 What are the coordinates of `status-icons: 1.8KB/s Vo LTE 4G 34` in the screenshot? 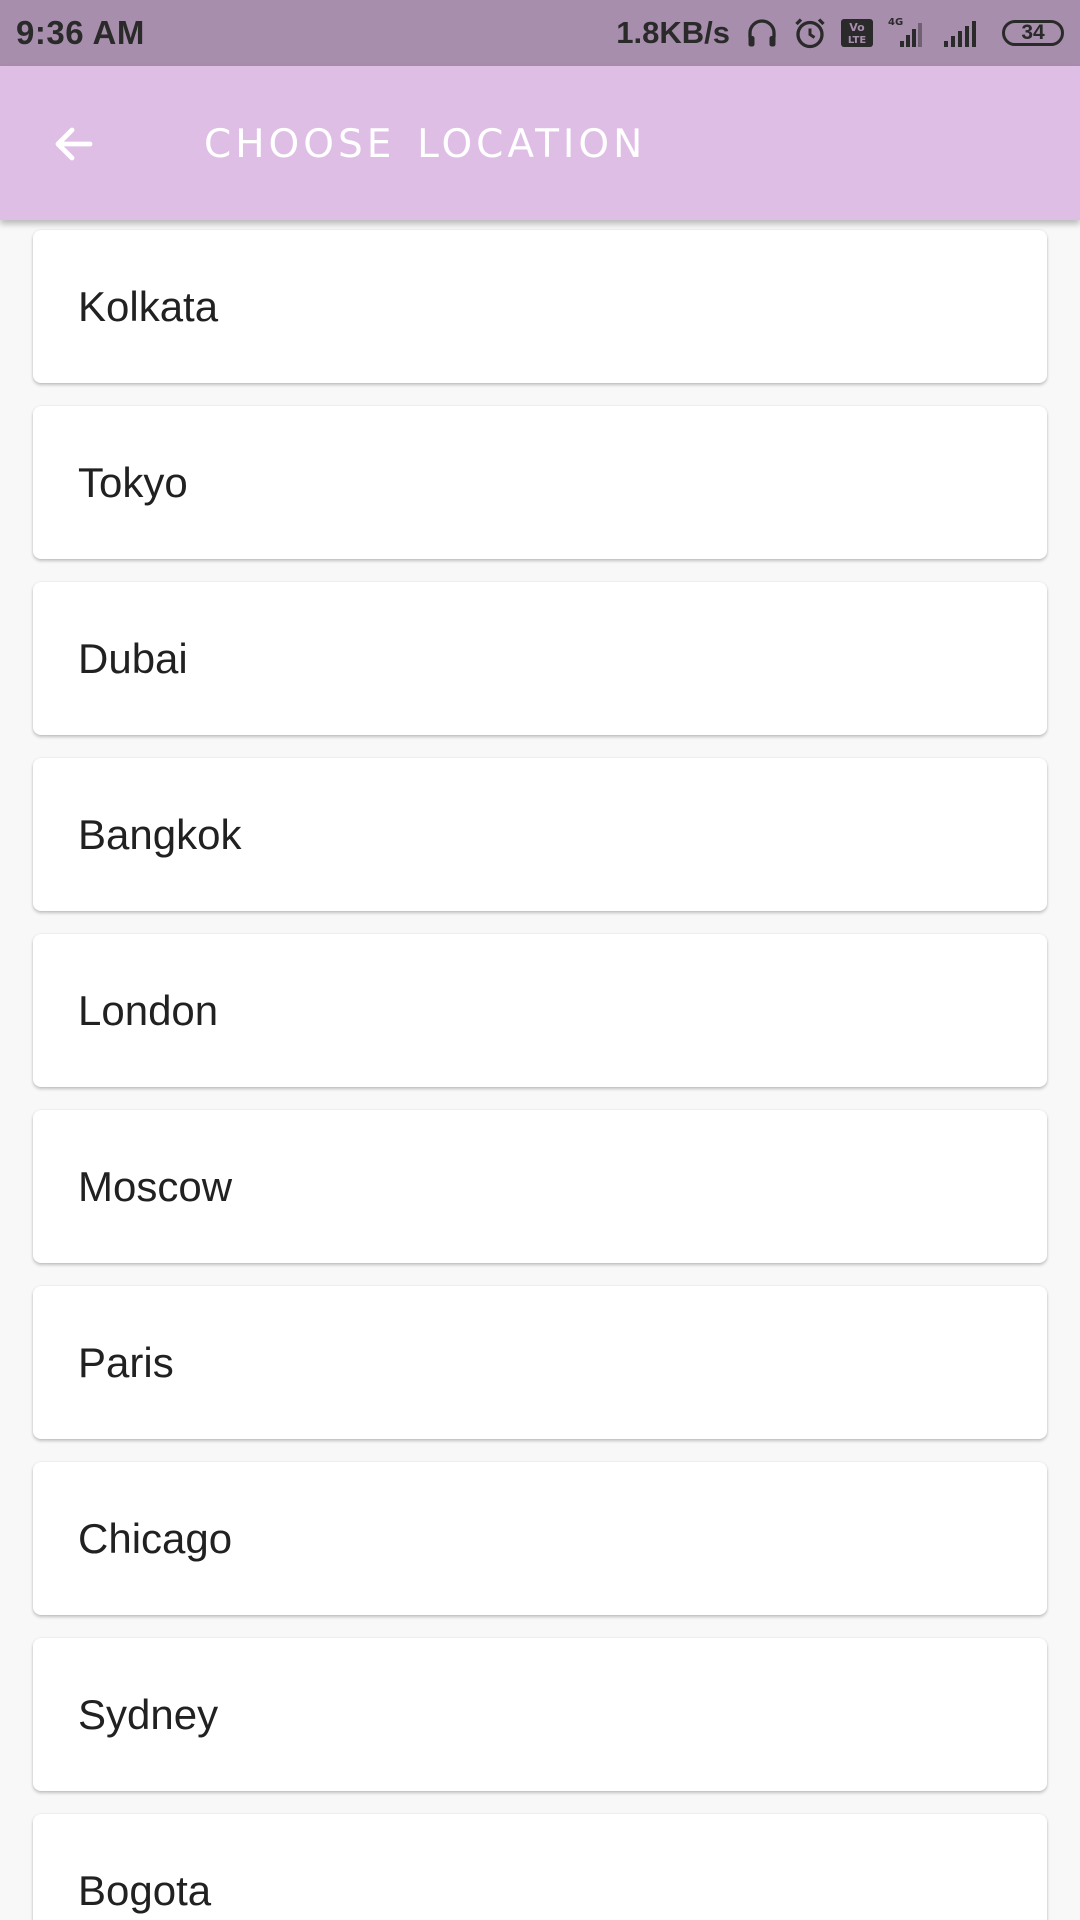 It's located at (840, 33).